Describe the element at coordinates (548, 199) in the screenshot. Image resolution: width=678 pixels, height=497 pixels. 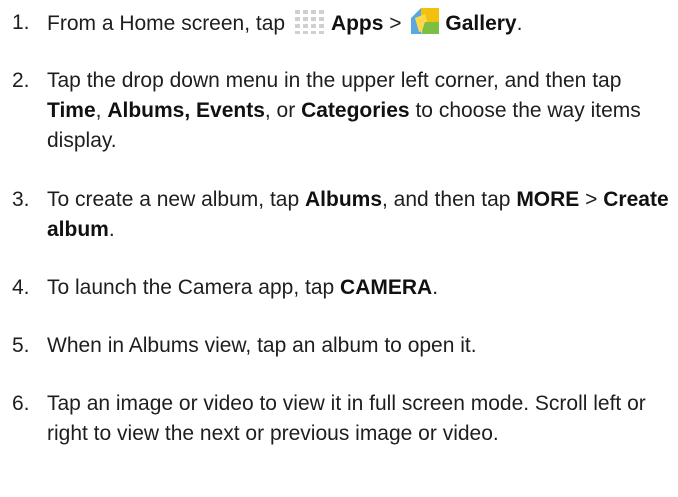
I see `more-label: MORE` at that location.